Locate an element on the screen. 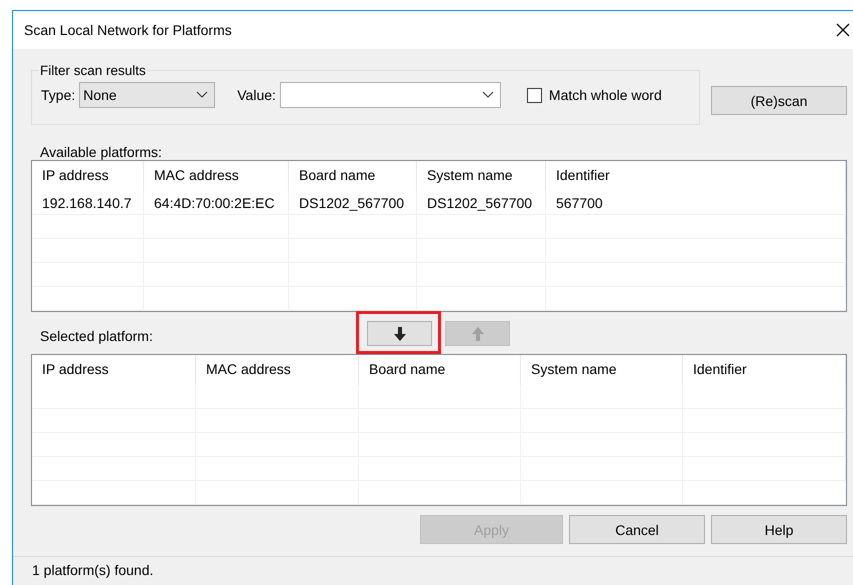 The image size is (853, 585). type-dropdown: None is located at coordinates (147, 95).